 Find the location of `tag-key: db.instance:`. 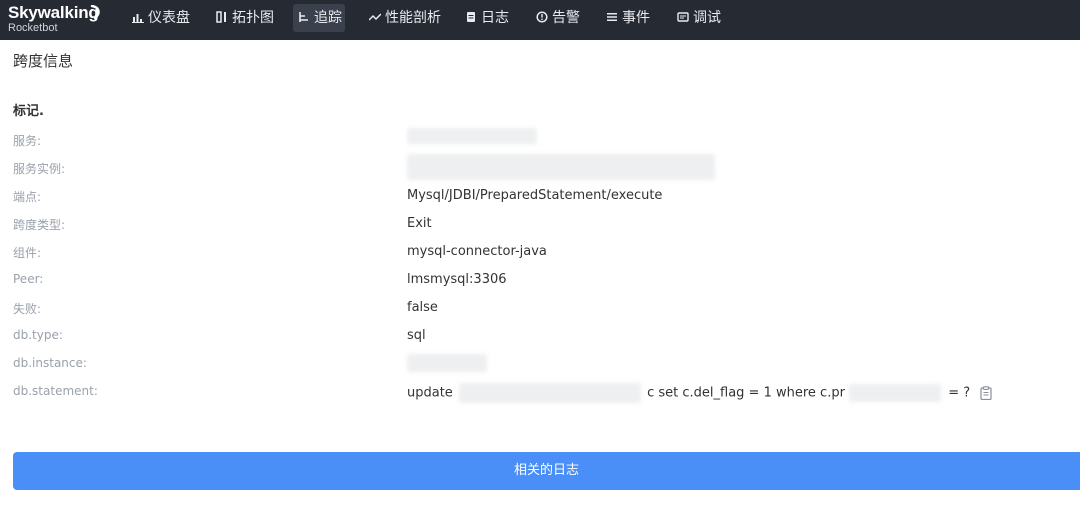

tag-key: db.instance: is located at coordinates (50, 363).